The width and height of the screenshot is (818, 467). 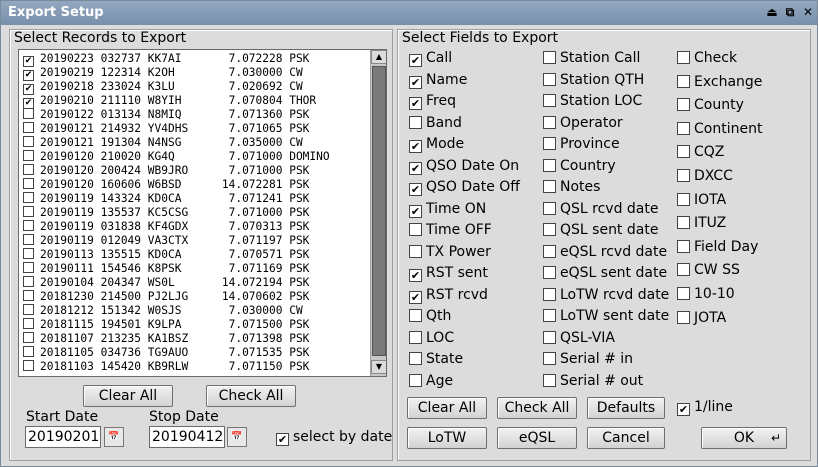 What do you see at coordinates (430, 58) in the screenshot?
I see `field-checkbox: ✔ Call` at bounding box center [430, 58].